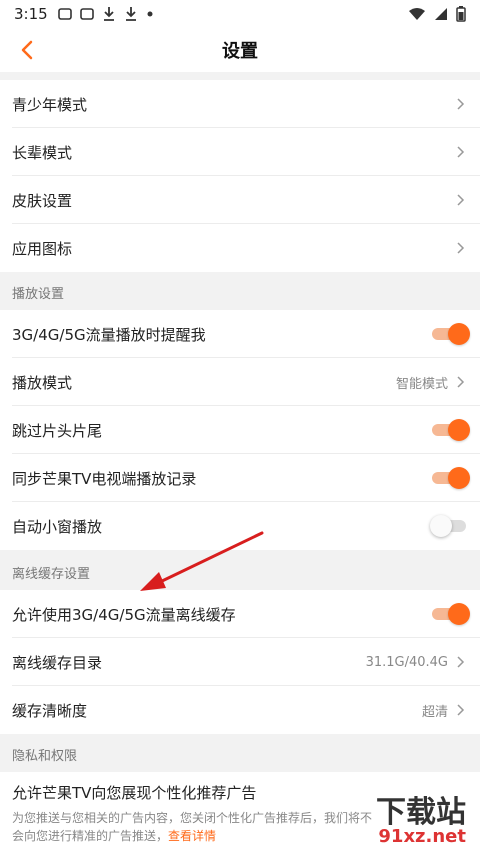 This screenshot has height=855, width=480. Describe the element at coordinates (42, 382) in the screenshot. I see `setting-label: 播放模式` at that location.